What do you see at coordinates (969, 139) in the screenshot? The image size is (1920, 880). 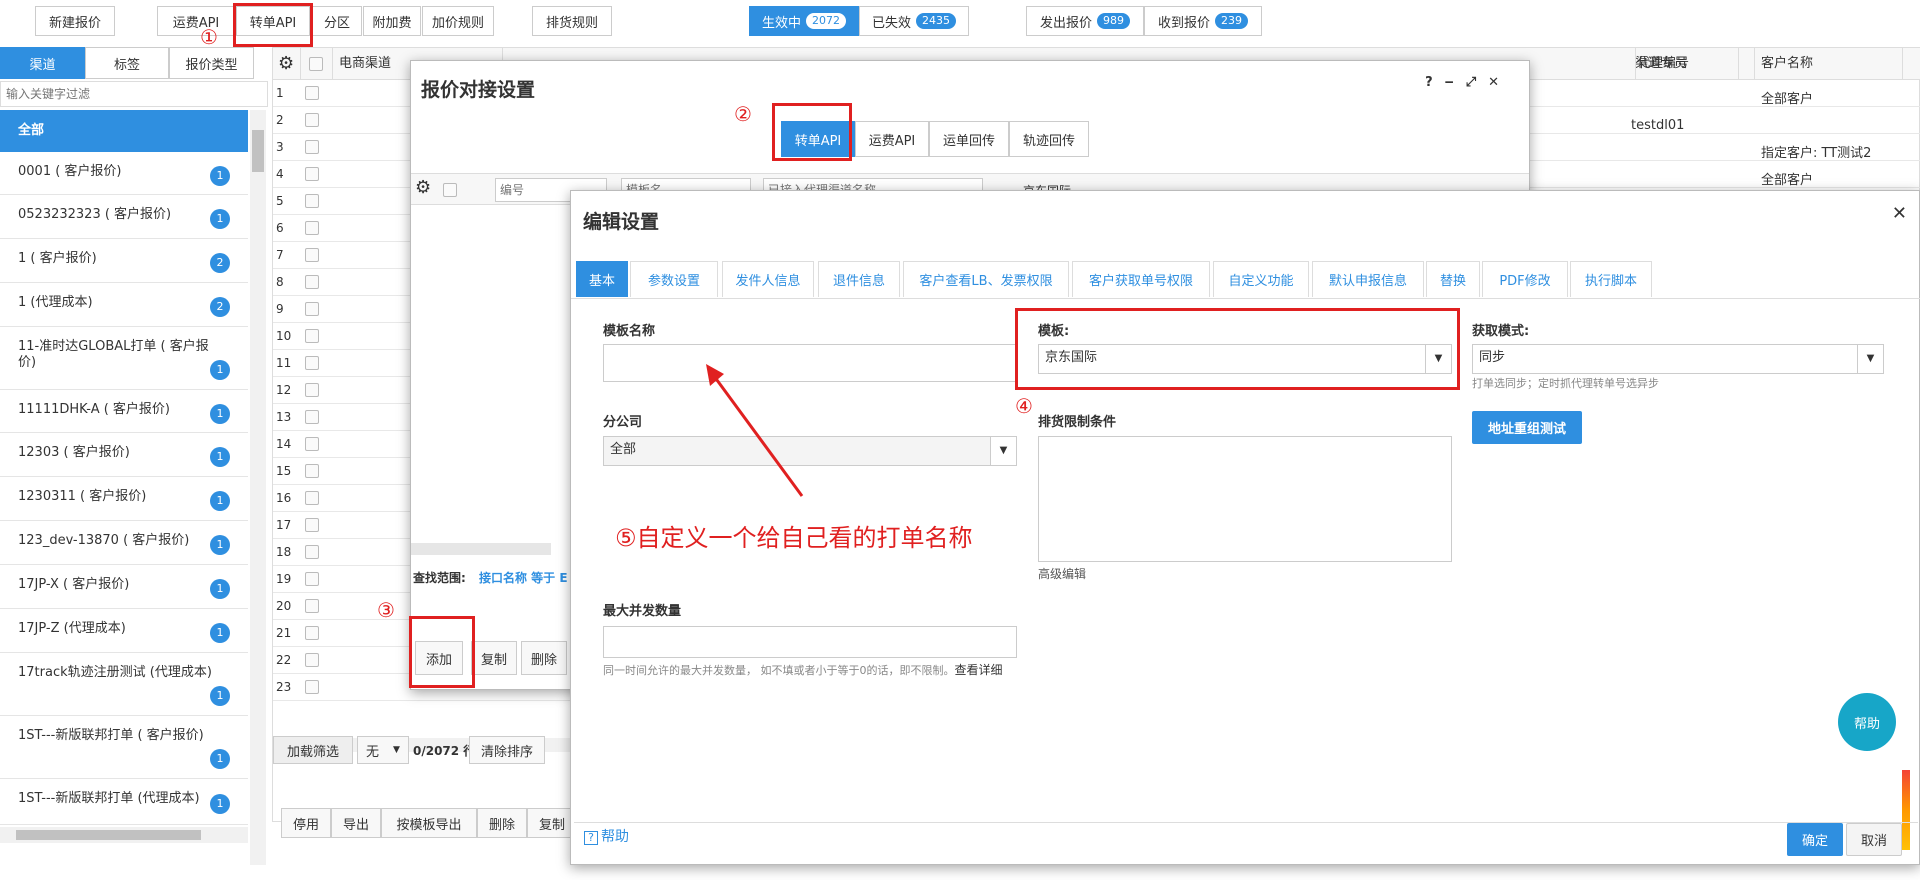 I see `modal1-tab-waybill-return: 运单回传` at bounding box center [969, 139].